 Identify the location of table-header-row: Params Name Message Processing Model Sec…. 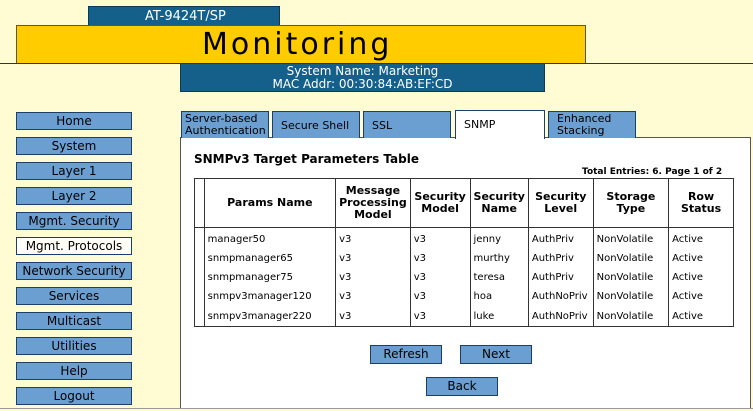
(464, 203).